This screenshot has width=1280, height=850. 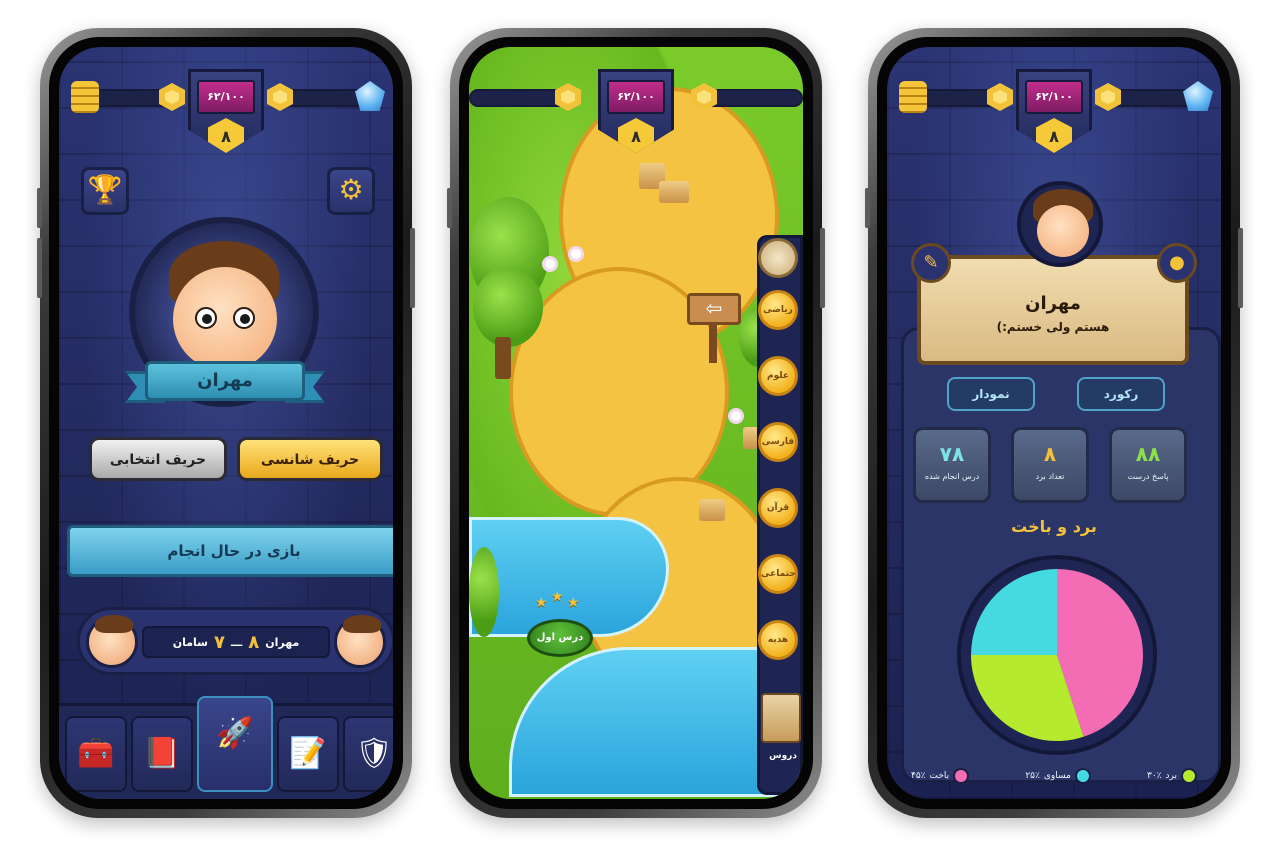 What do you see at coordinates (1053, 303) in the screenshot?
I see `profile-name: مهران` at bounding box center [1053, 303].